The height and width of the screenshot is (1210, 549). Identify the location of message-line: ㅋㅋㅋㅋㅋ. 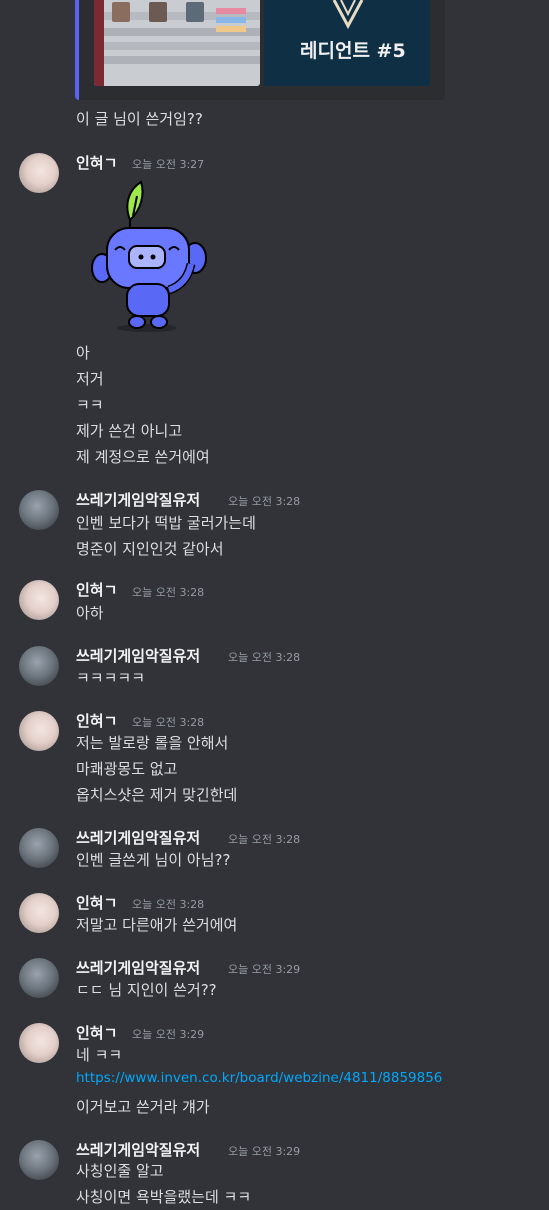
(111, 678).